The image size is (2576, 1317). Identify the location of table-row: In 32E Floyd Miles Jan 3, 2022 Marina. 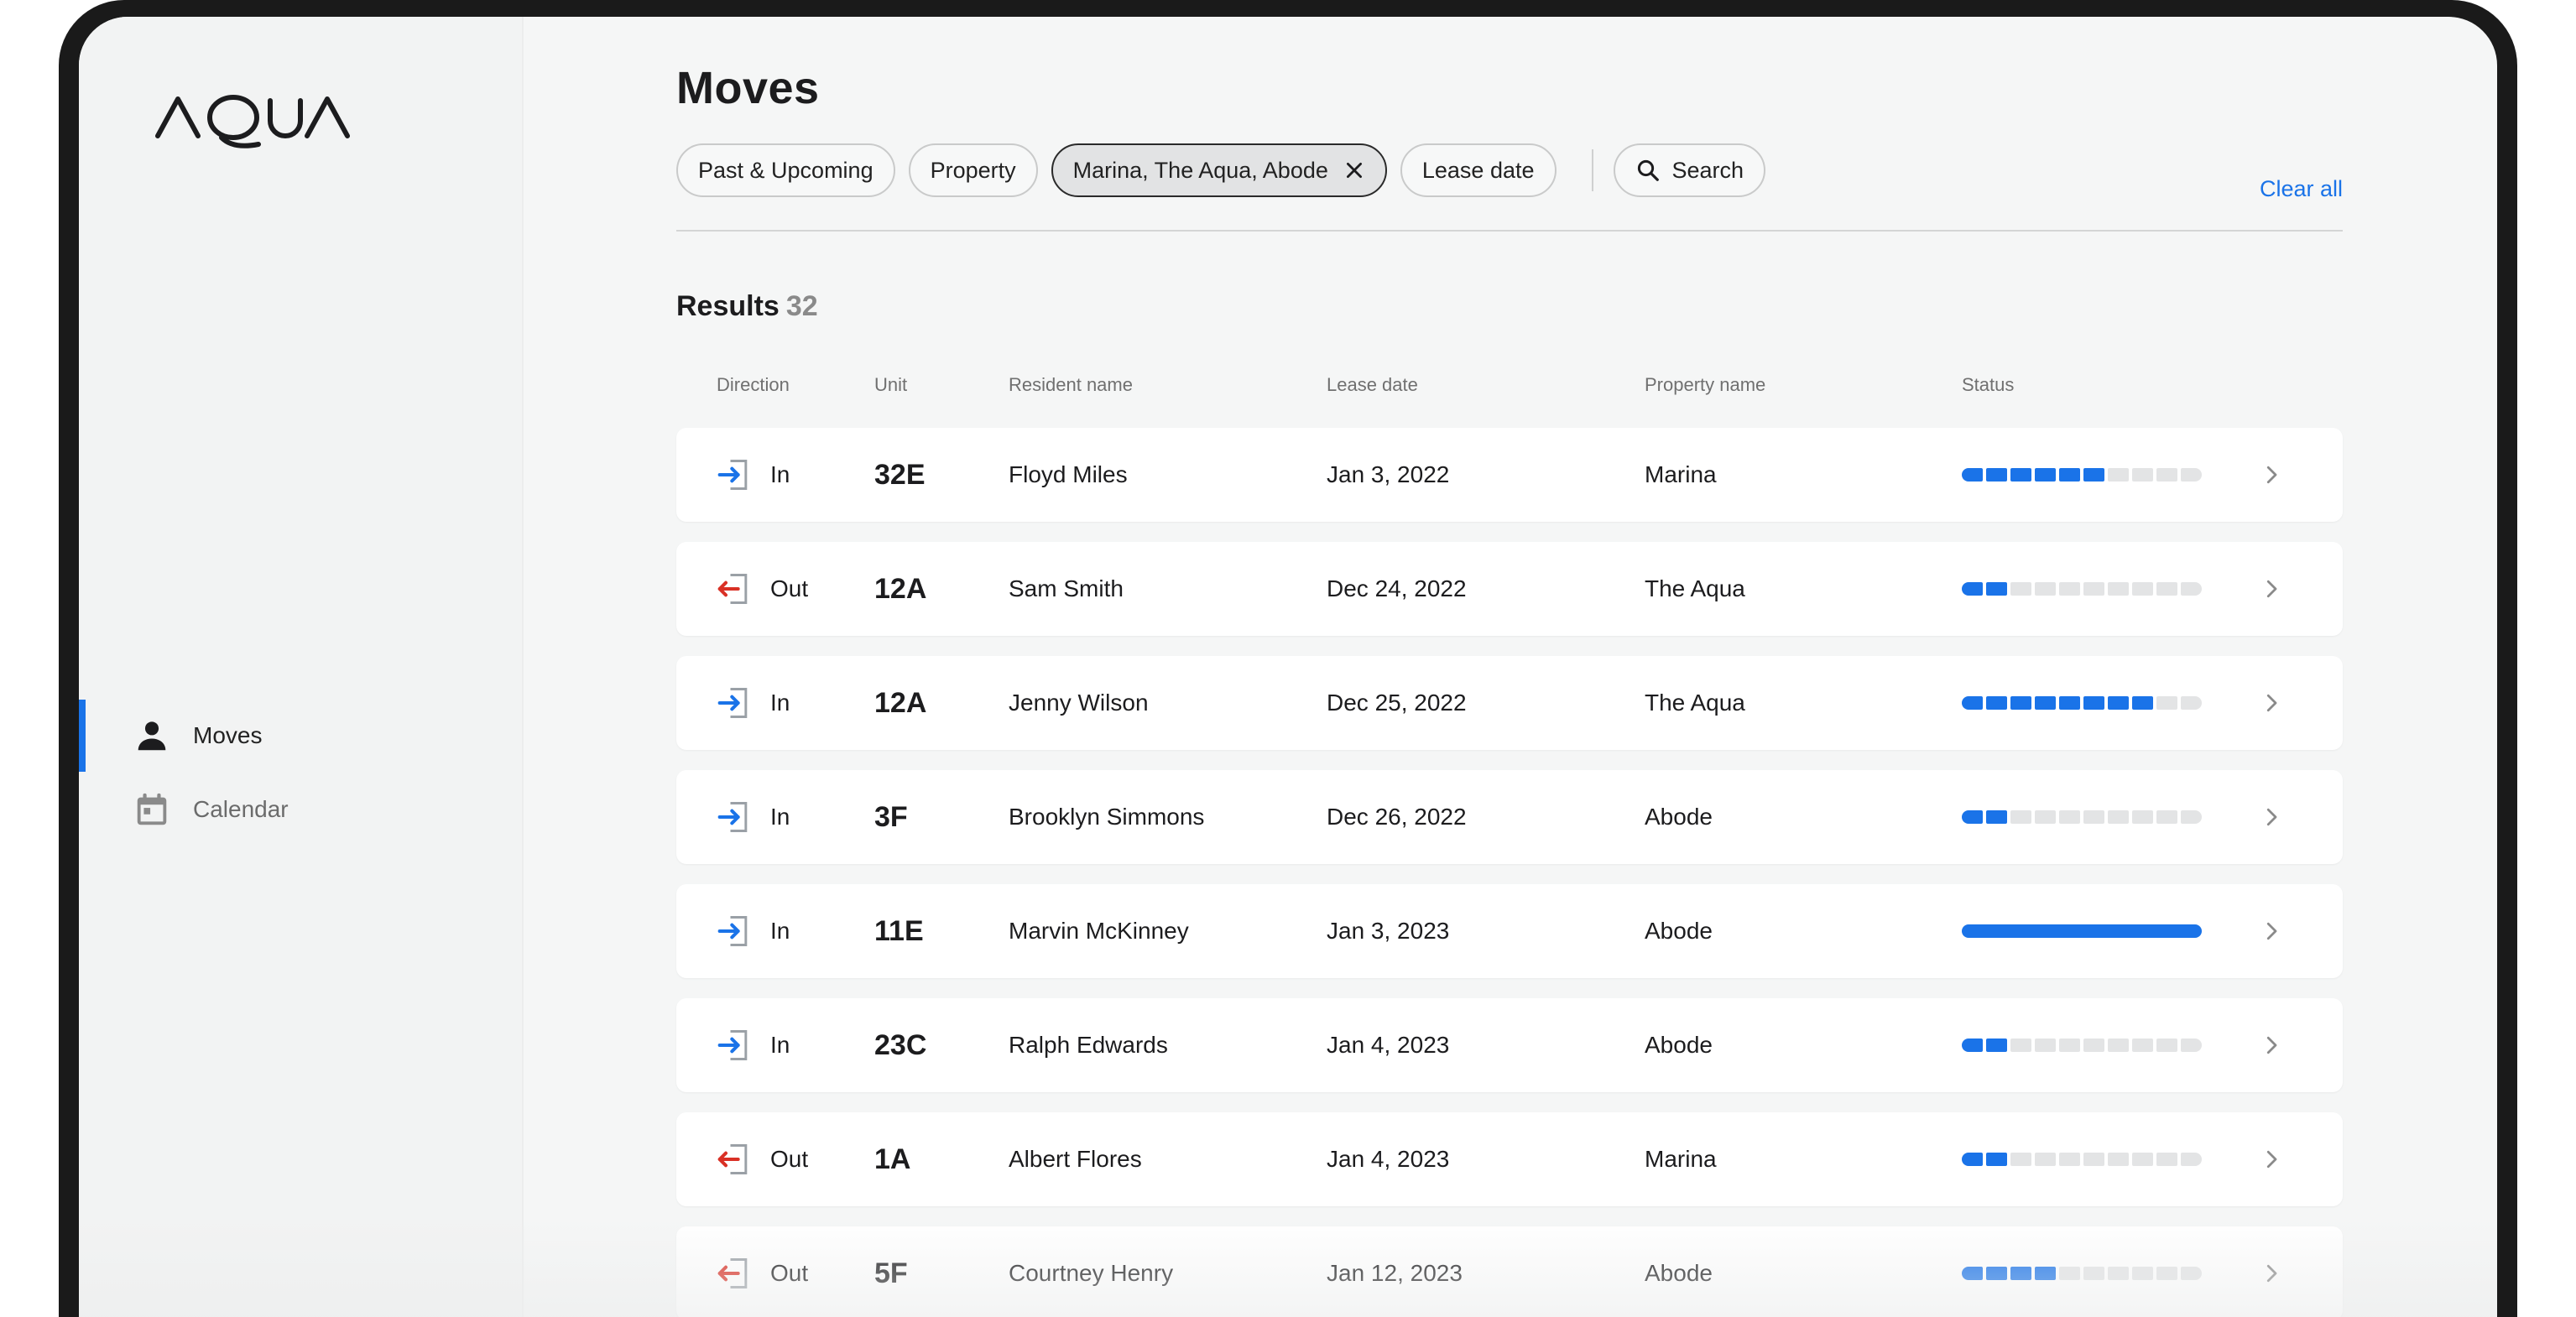
(1509, 475).